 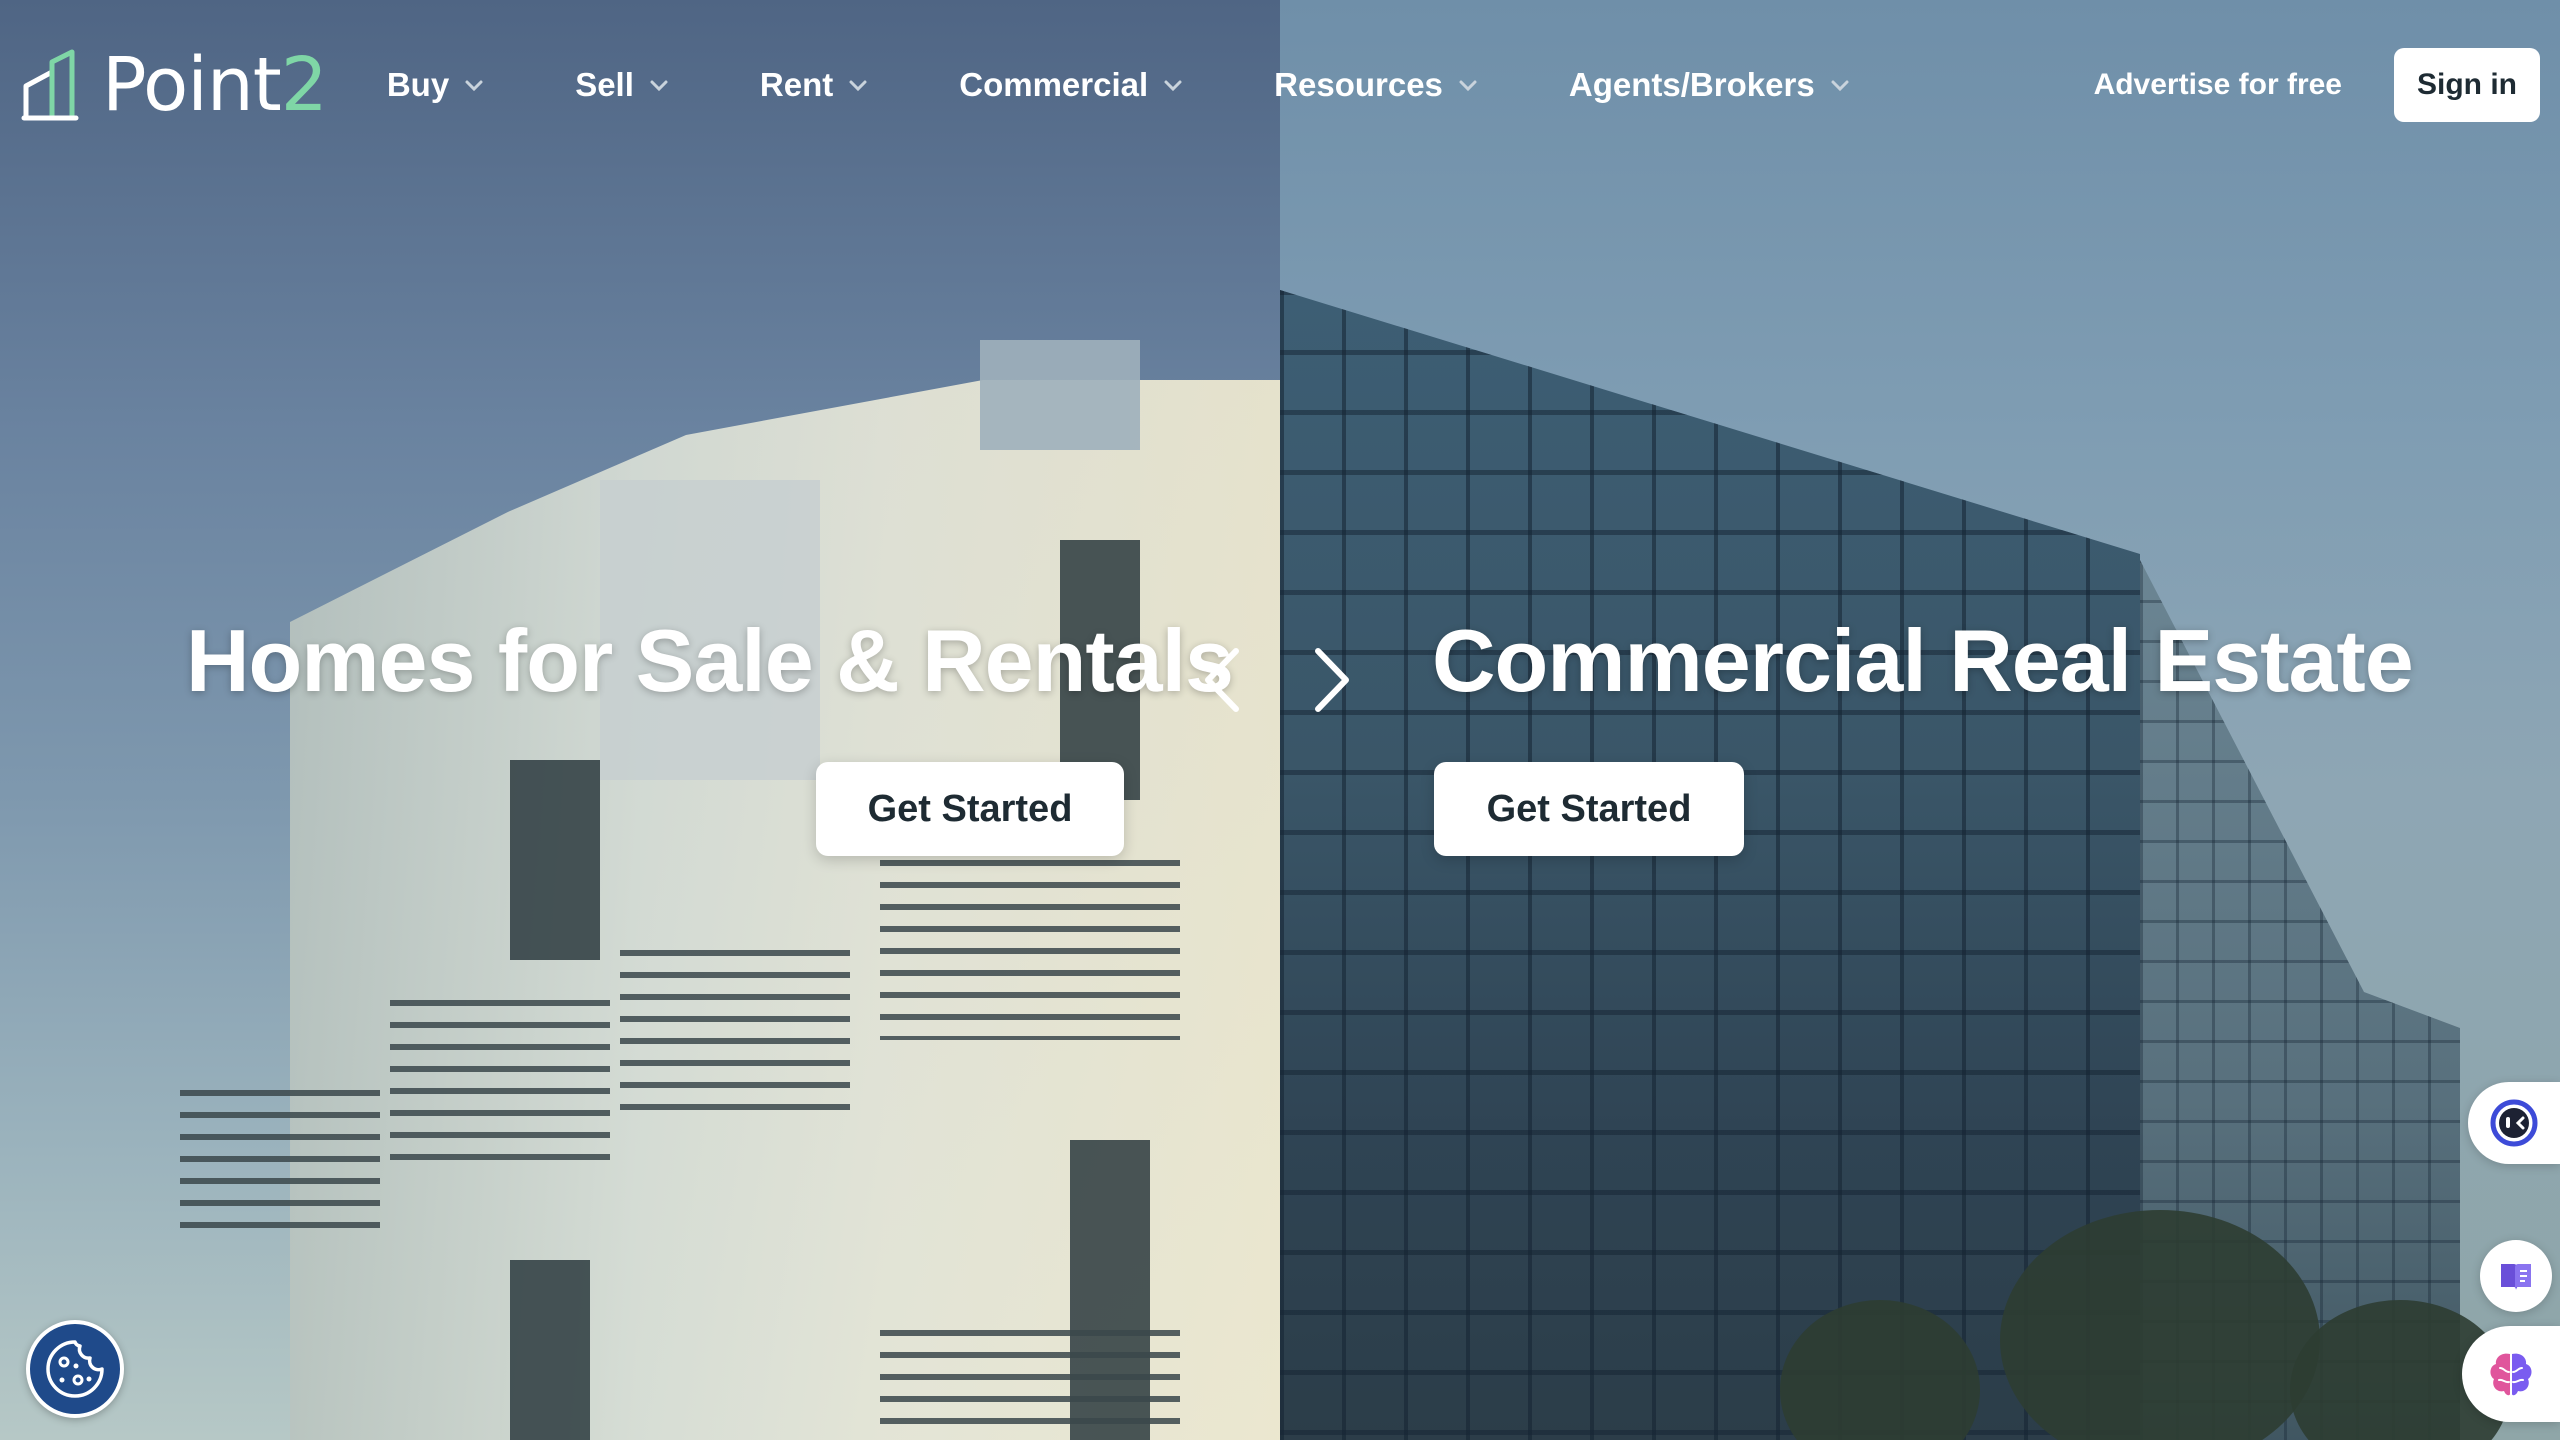 I want to click on nav-item-resources: Resources, so click(x=1376, y=85).